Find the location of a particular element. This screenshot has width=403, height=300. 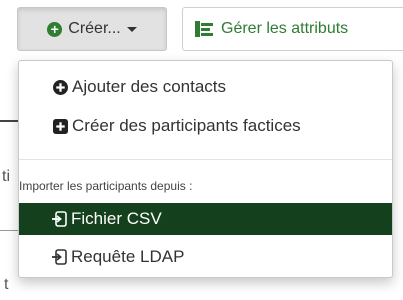

manage-attributes-label: Gérer les attributs is located at coordinates (285, 28).